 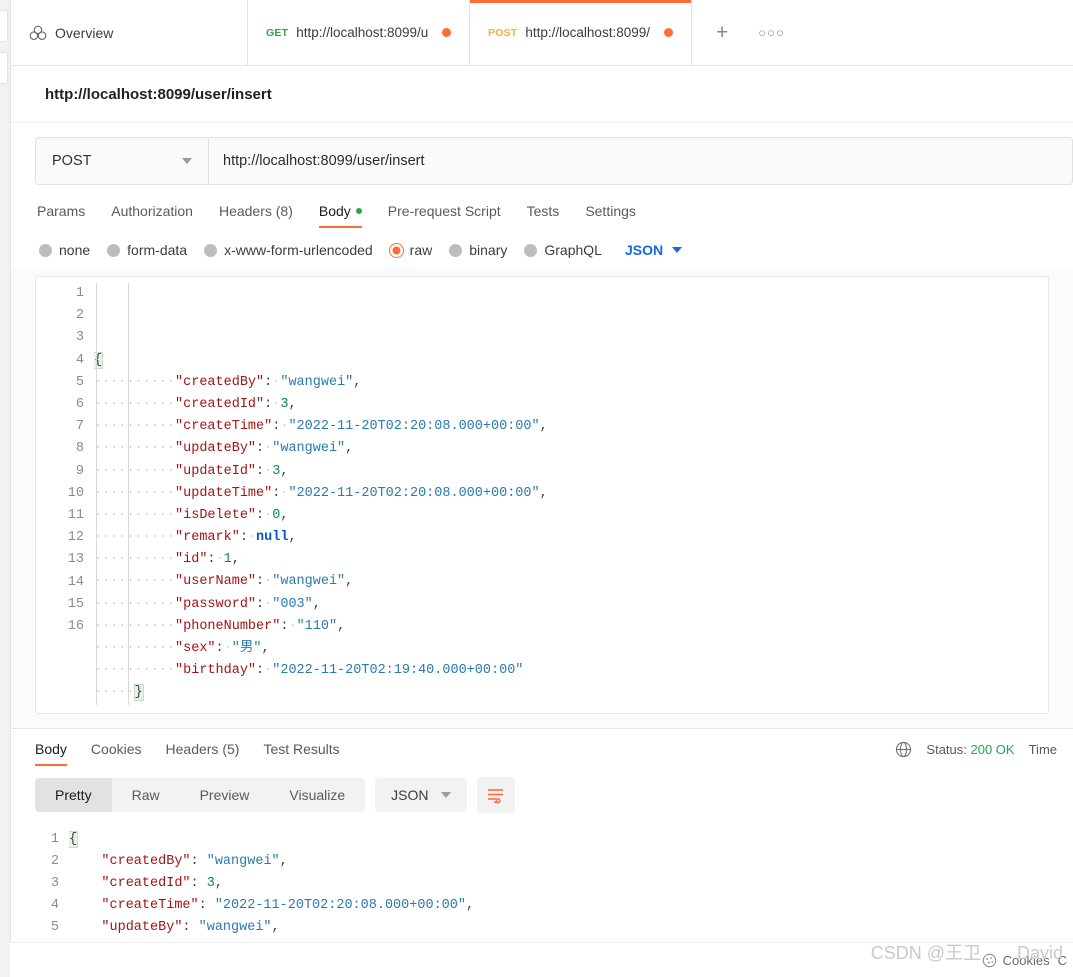 What do you see at coordinates (292, 604) in the screenshot?
I see `code-token: "003"` at bounding box center [292, 604].